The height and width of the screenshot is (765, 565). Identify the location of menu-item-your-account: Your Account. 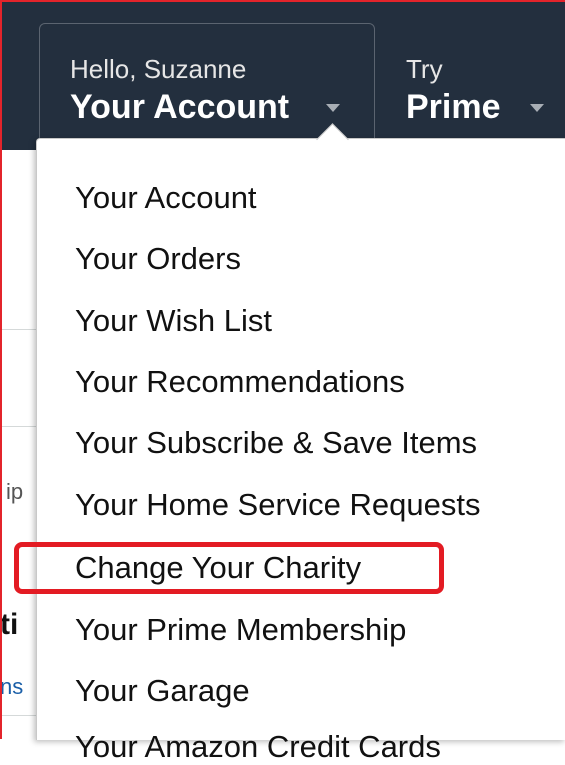
(166, 198).